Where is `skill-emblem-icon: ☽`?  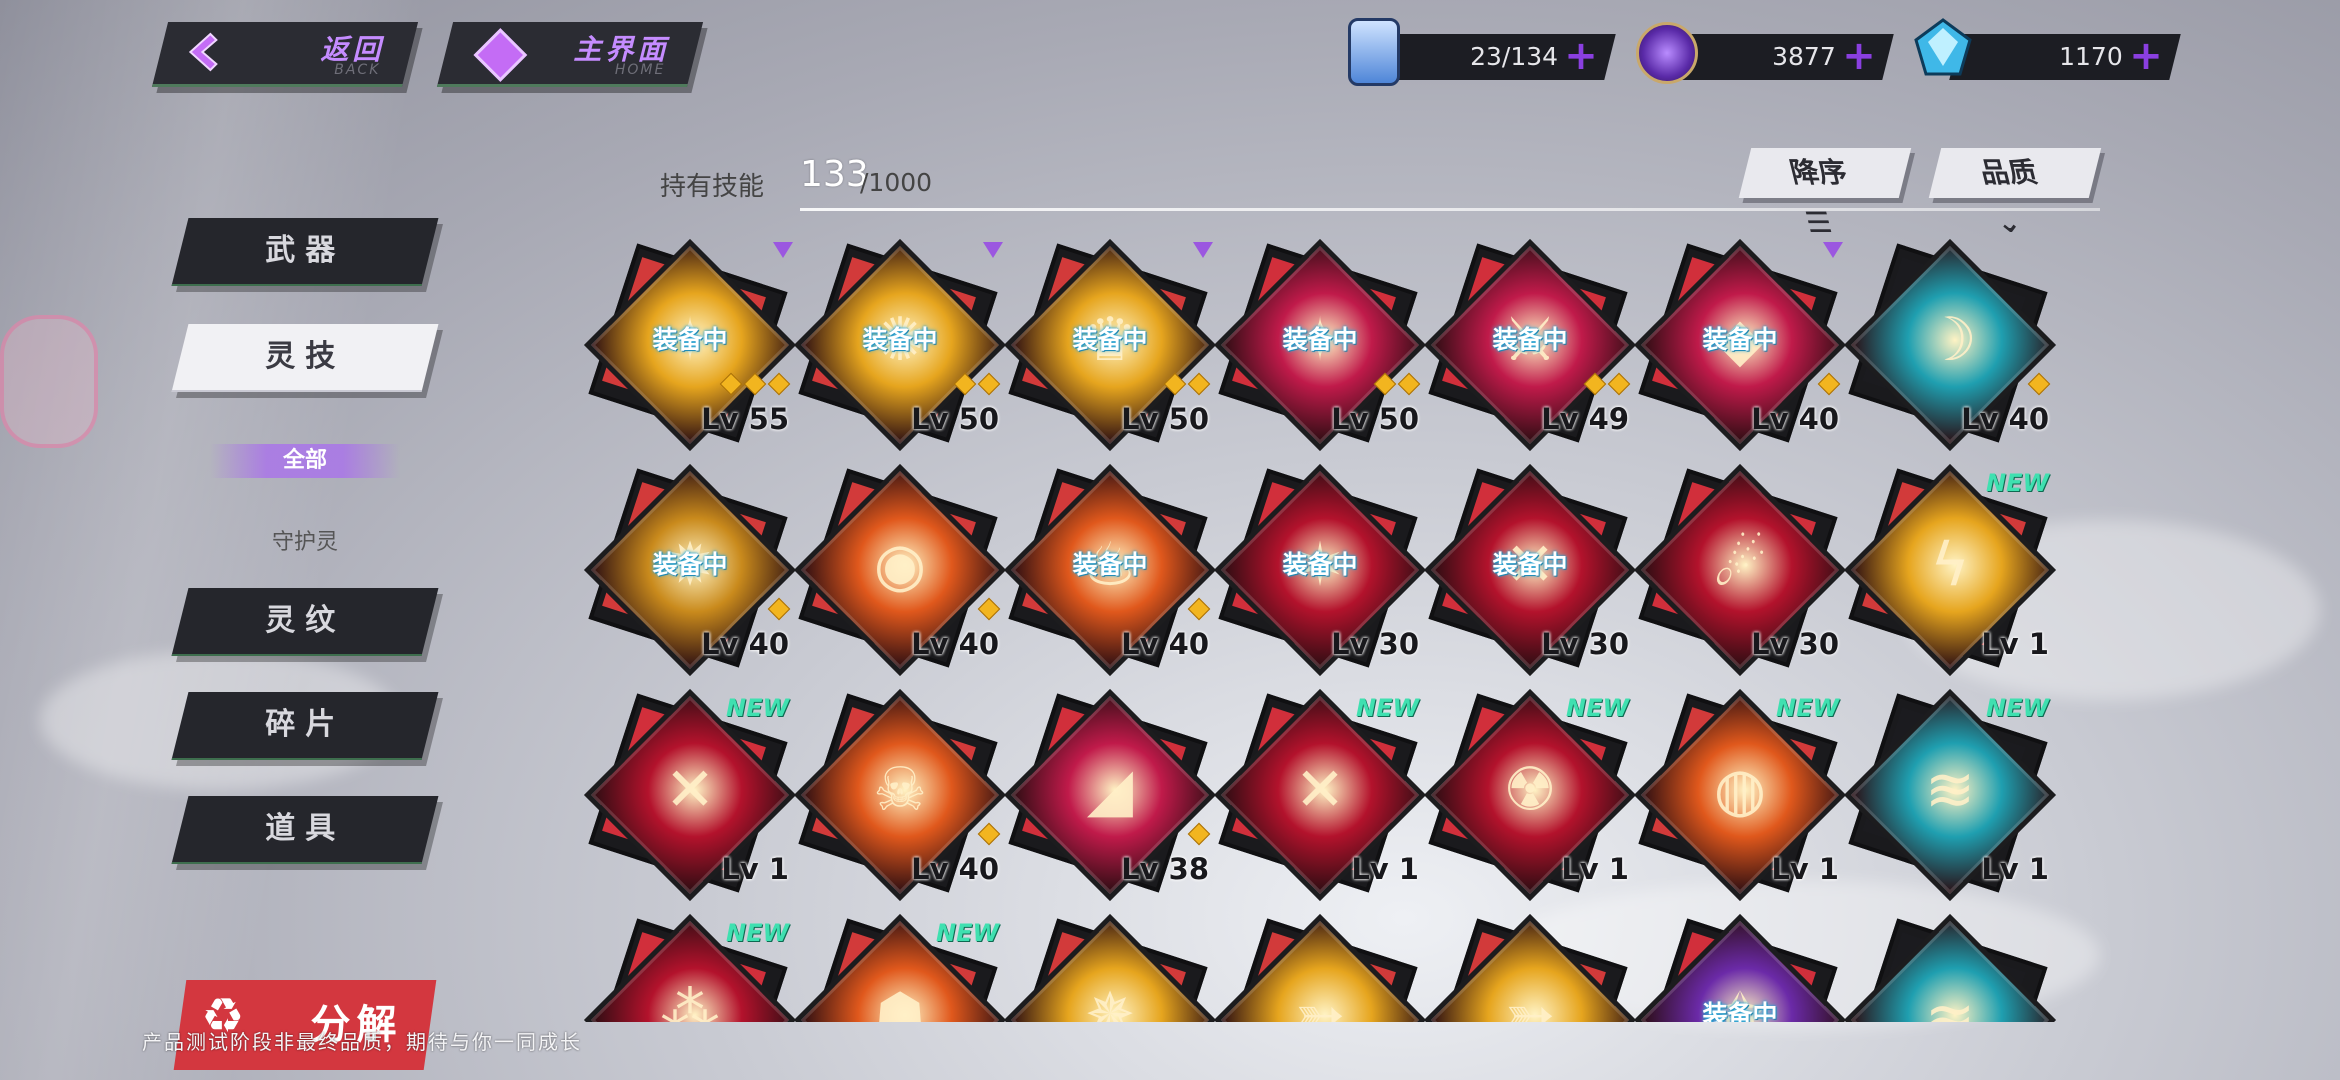 skill-emblem-icon: ☽ is located at coordinates (1950, 340).